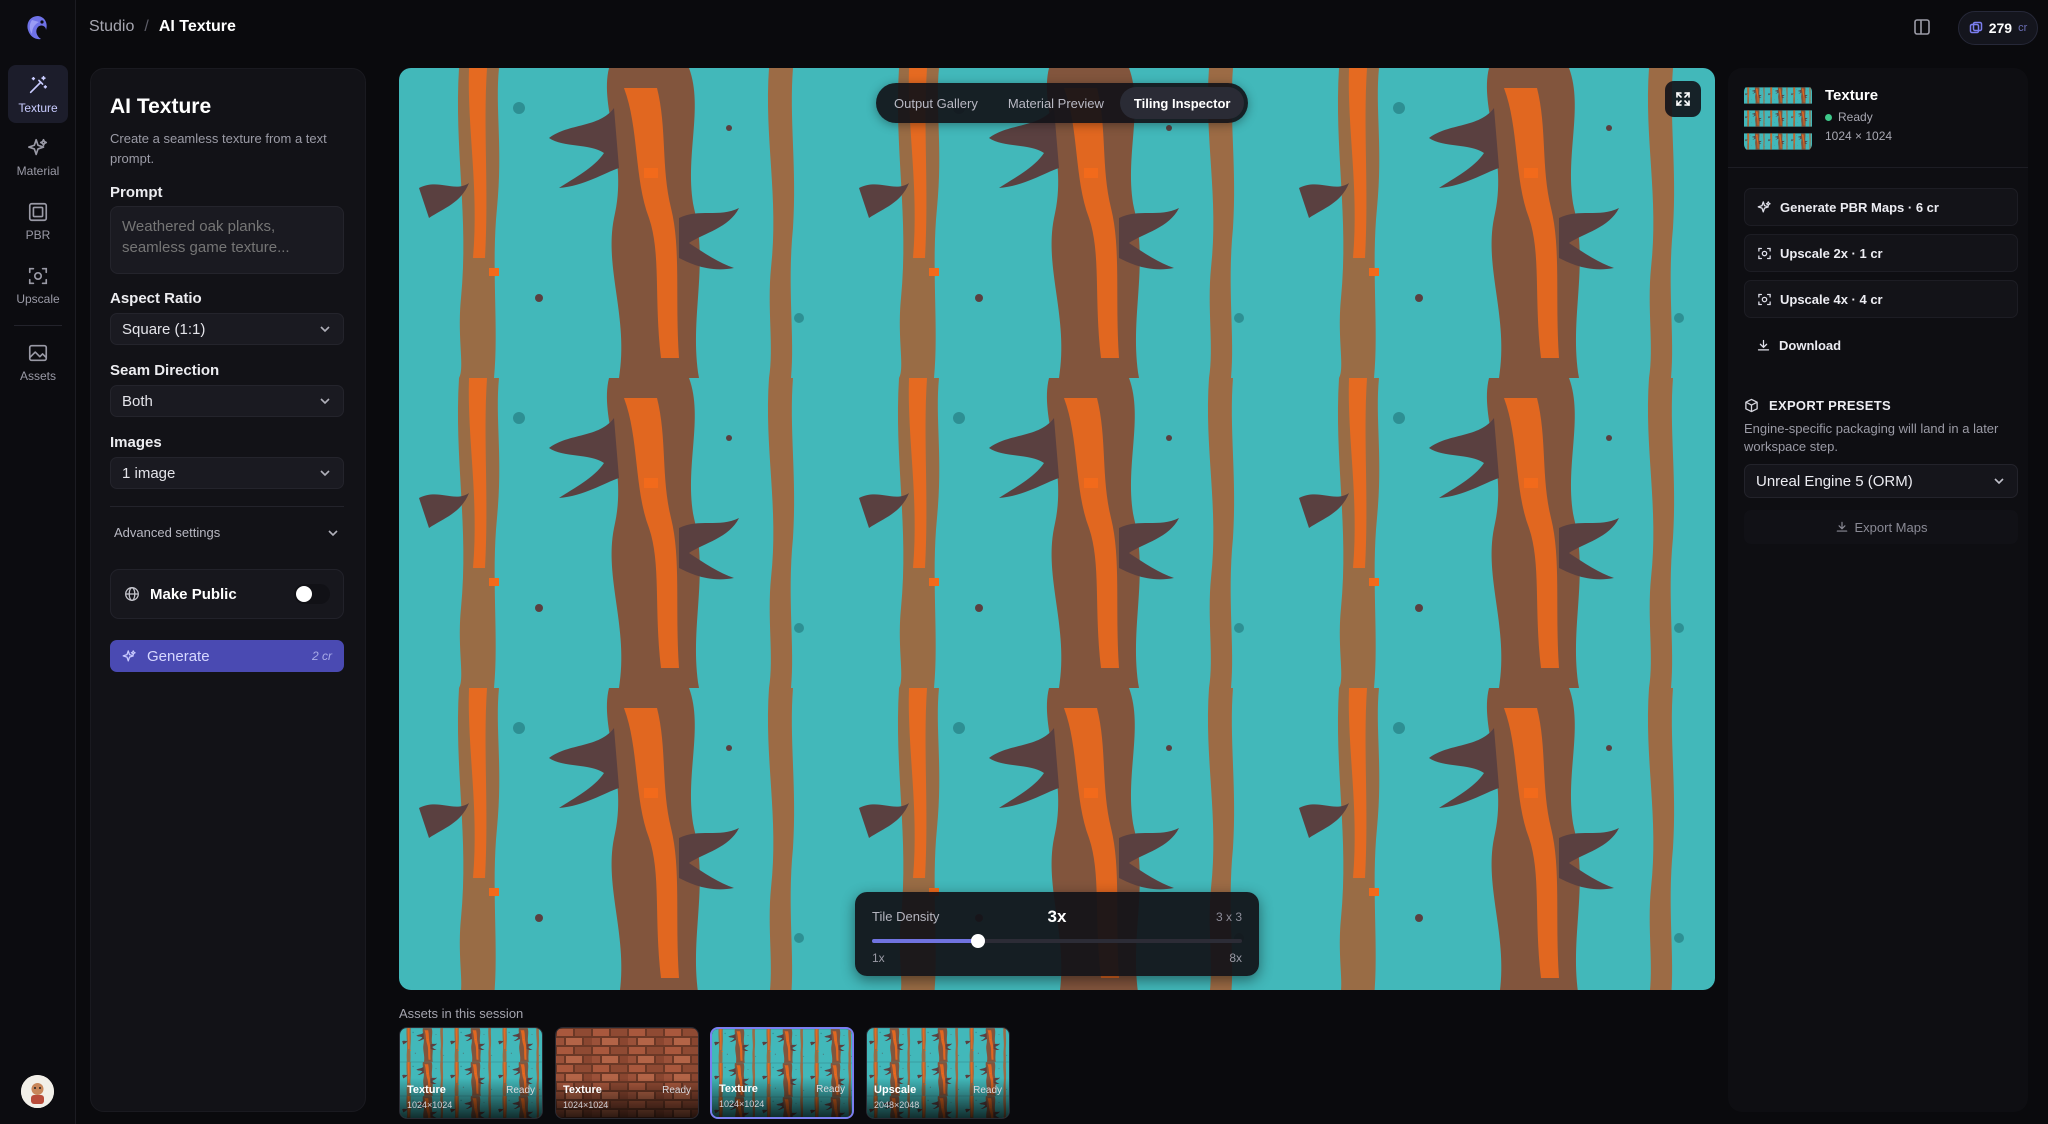 This screenshot has height=1124, width=2048. I want to click on rail-divider, so click(38, 325).